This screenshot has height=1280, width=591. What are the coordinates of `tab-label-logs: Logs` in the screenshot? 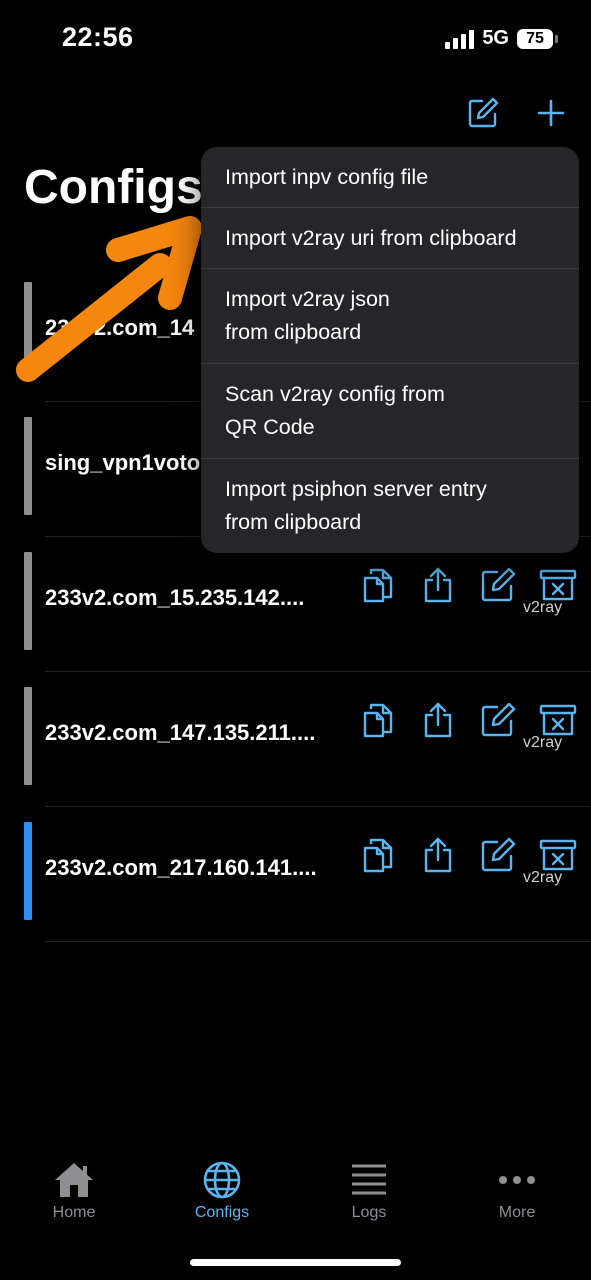 It's located at (369, 1212).